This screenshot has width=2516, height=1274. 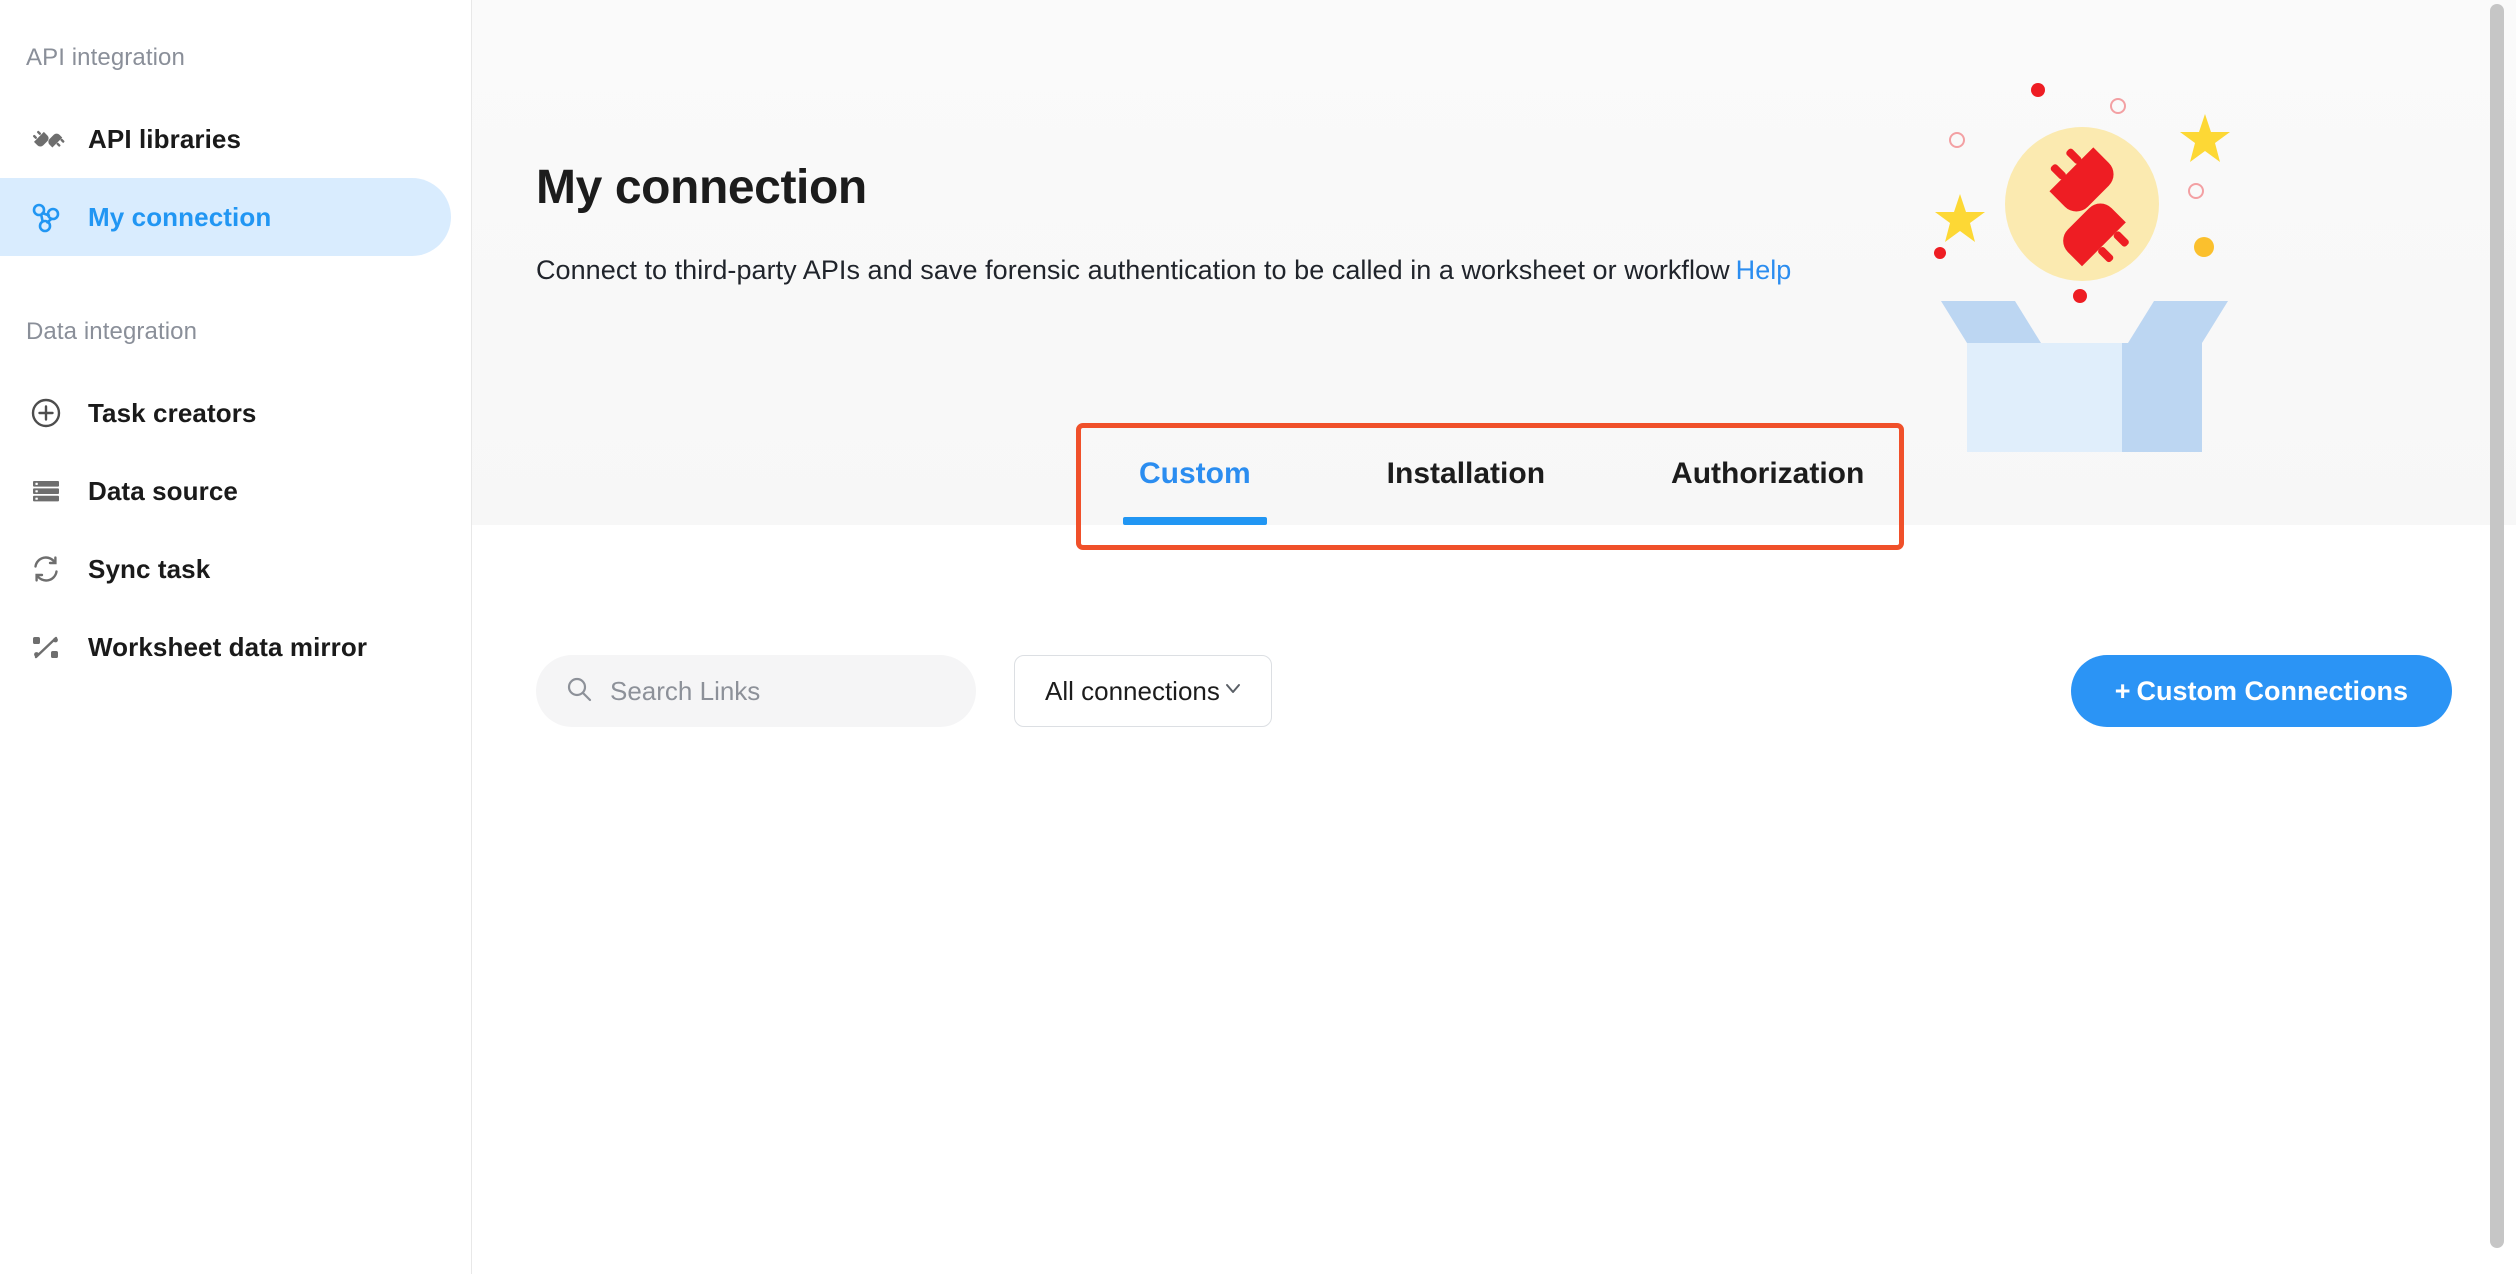 I want to click on data-mirror-icon, so click(x=46, y=647).